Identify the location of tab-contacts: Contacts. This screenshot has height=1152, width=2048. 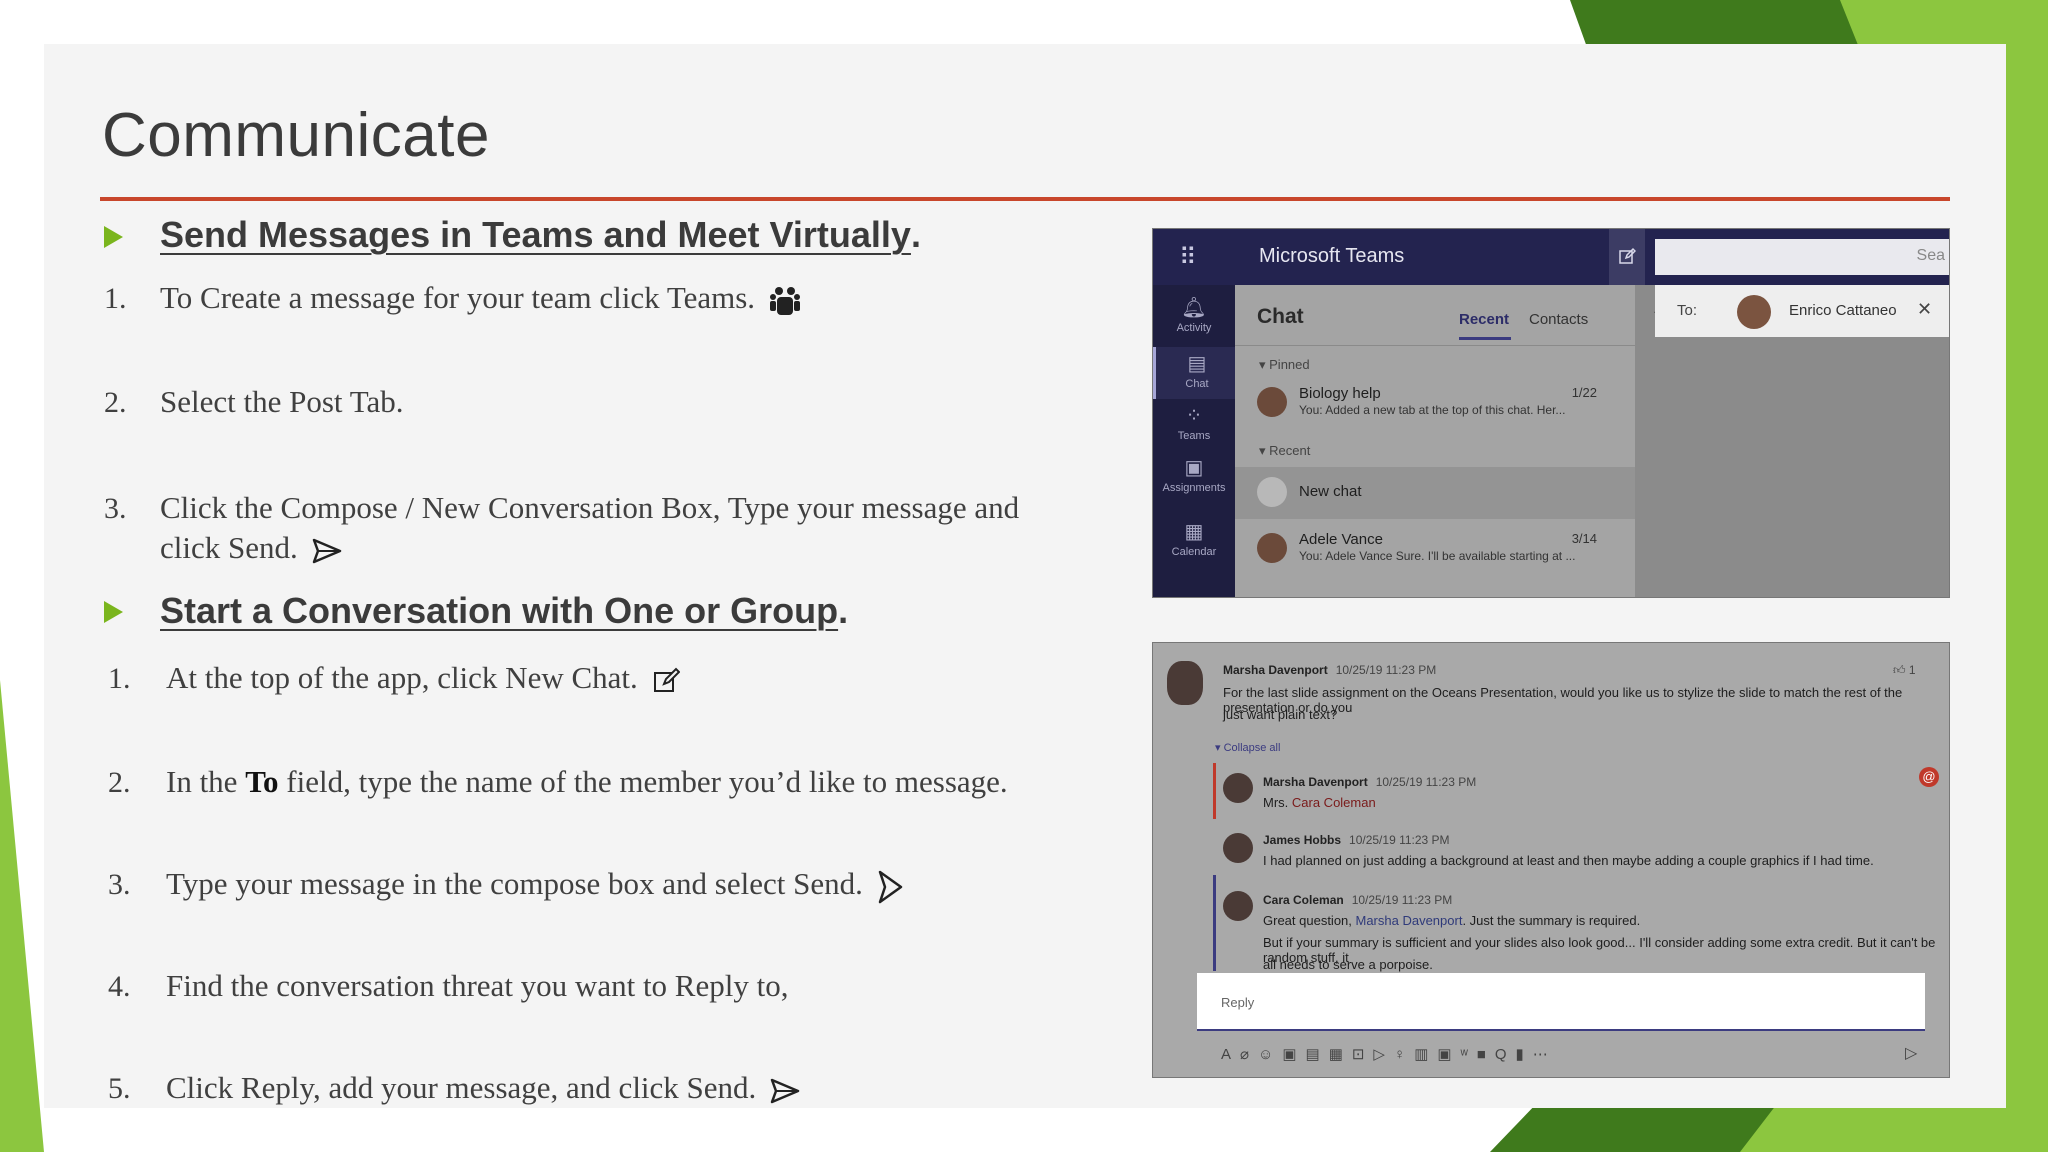
(1558, 319).